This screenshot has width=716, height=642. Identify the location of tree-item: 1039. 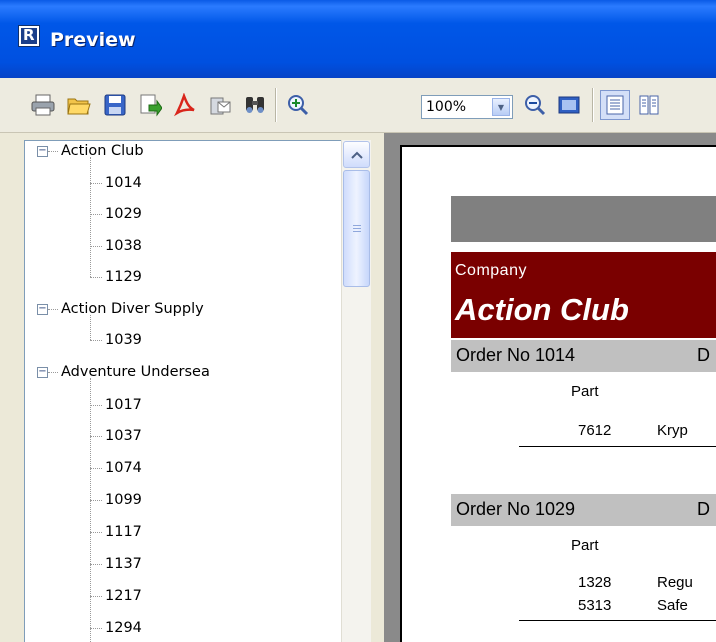
(123, 340).